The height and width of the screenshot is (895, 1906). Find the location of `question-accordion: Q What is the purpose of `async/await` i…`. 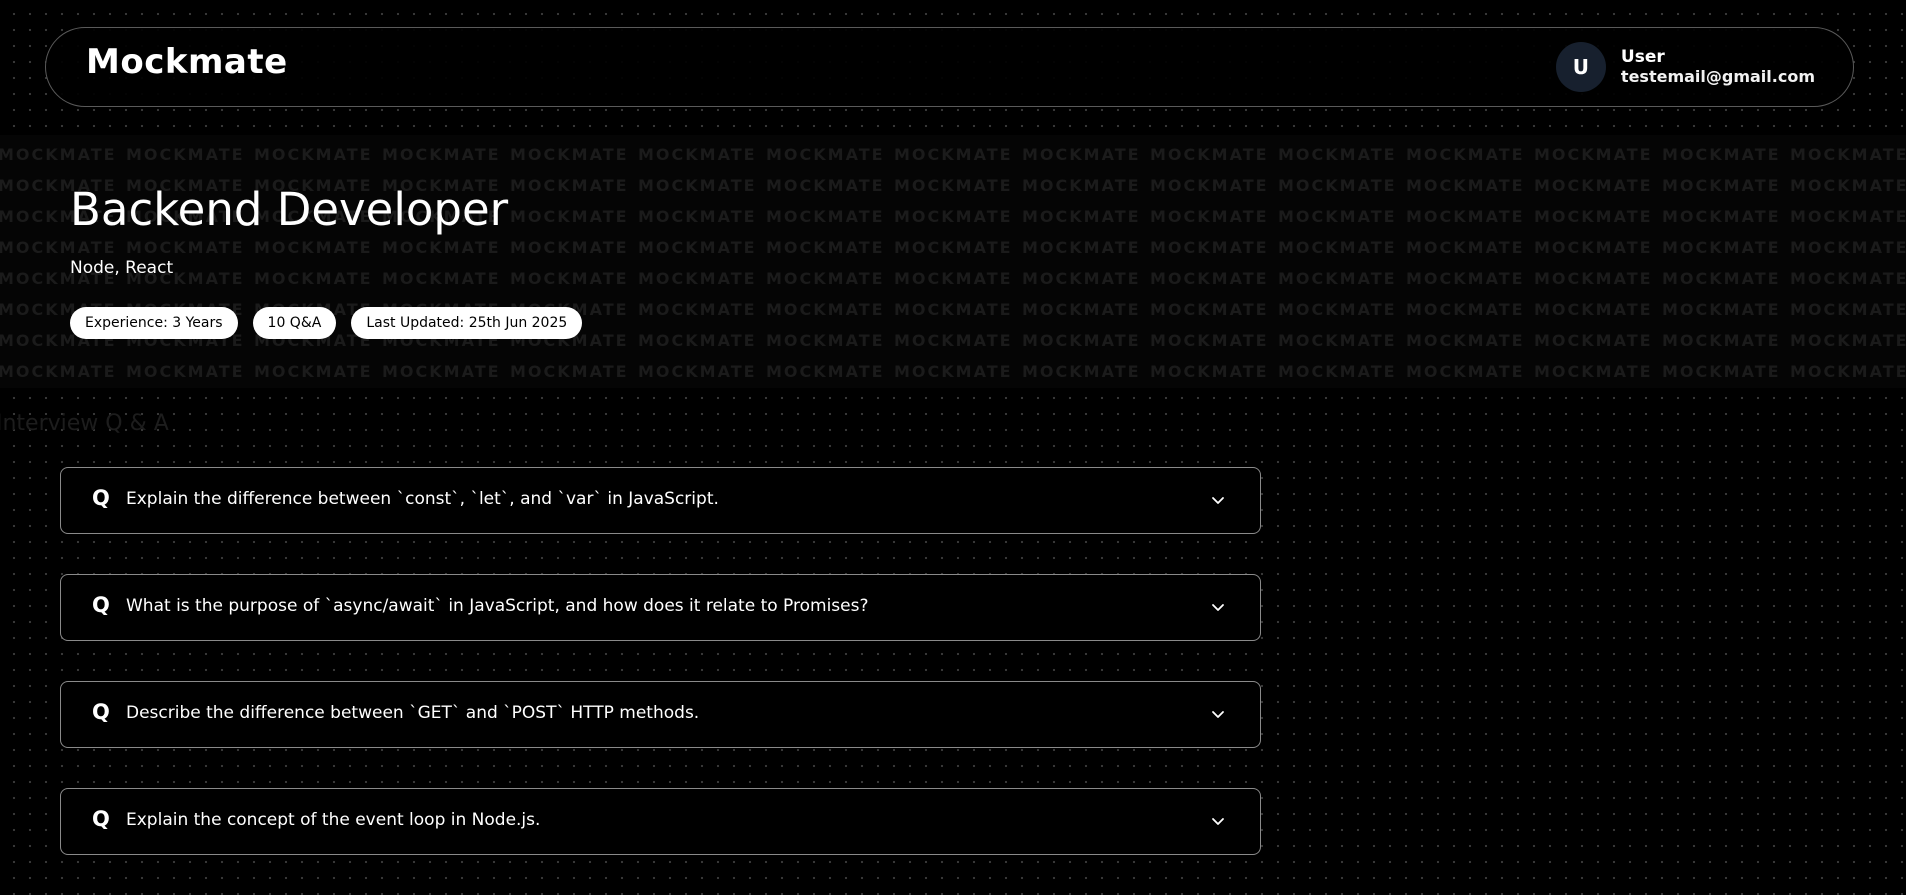

question-accordion: Q What is the purpose of `async/await` i… is located at coordinates (660, 607).